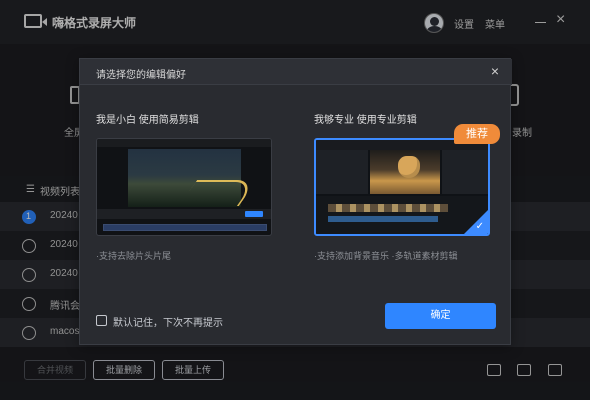  I want to click on simple-edit-option, so click(184, 187).